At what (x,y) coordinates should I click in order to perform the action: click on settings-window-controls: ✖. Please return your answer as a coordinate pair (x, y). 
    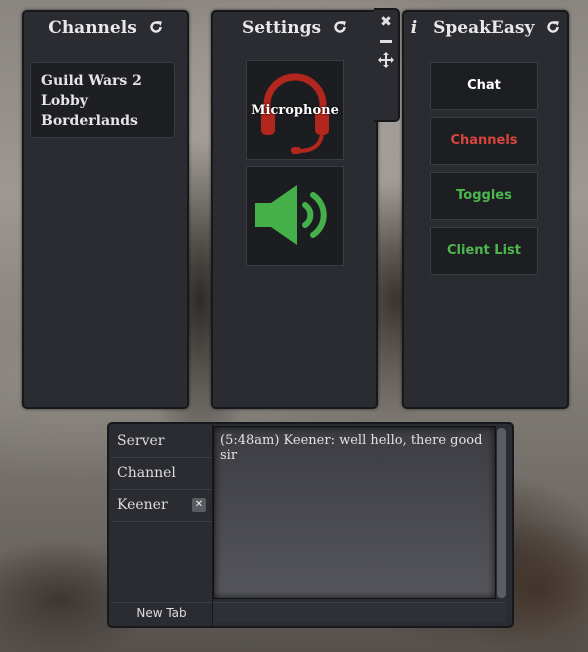
    Looking at the image, I should click on (387, 65).